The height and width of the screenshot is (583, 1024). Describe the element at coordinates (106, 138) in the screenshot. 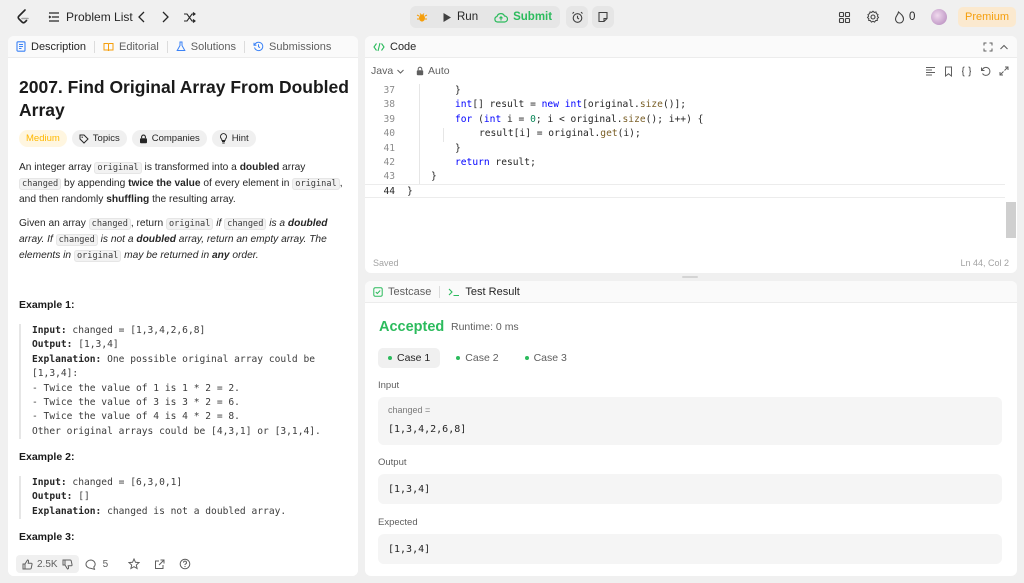

I see `topics-label: Topics` at that location.